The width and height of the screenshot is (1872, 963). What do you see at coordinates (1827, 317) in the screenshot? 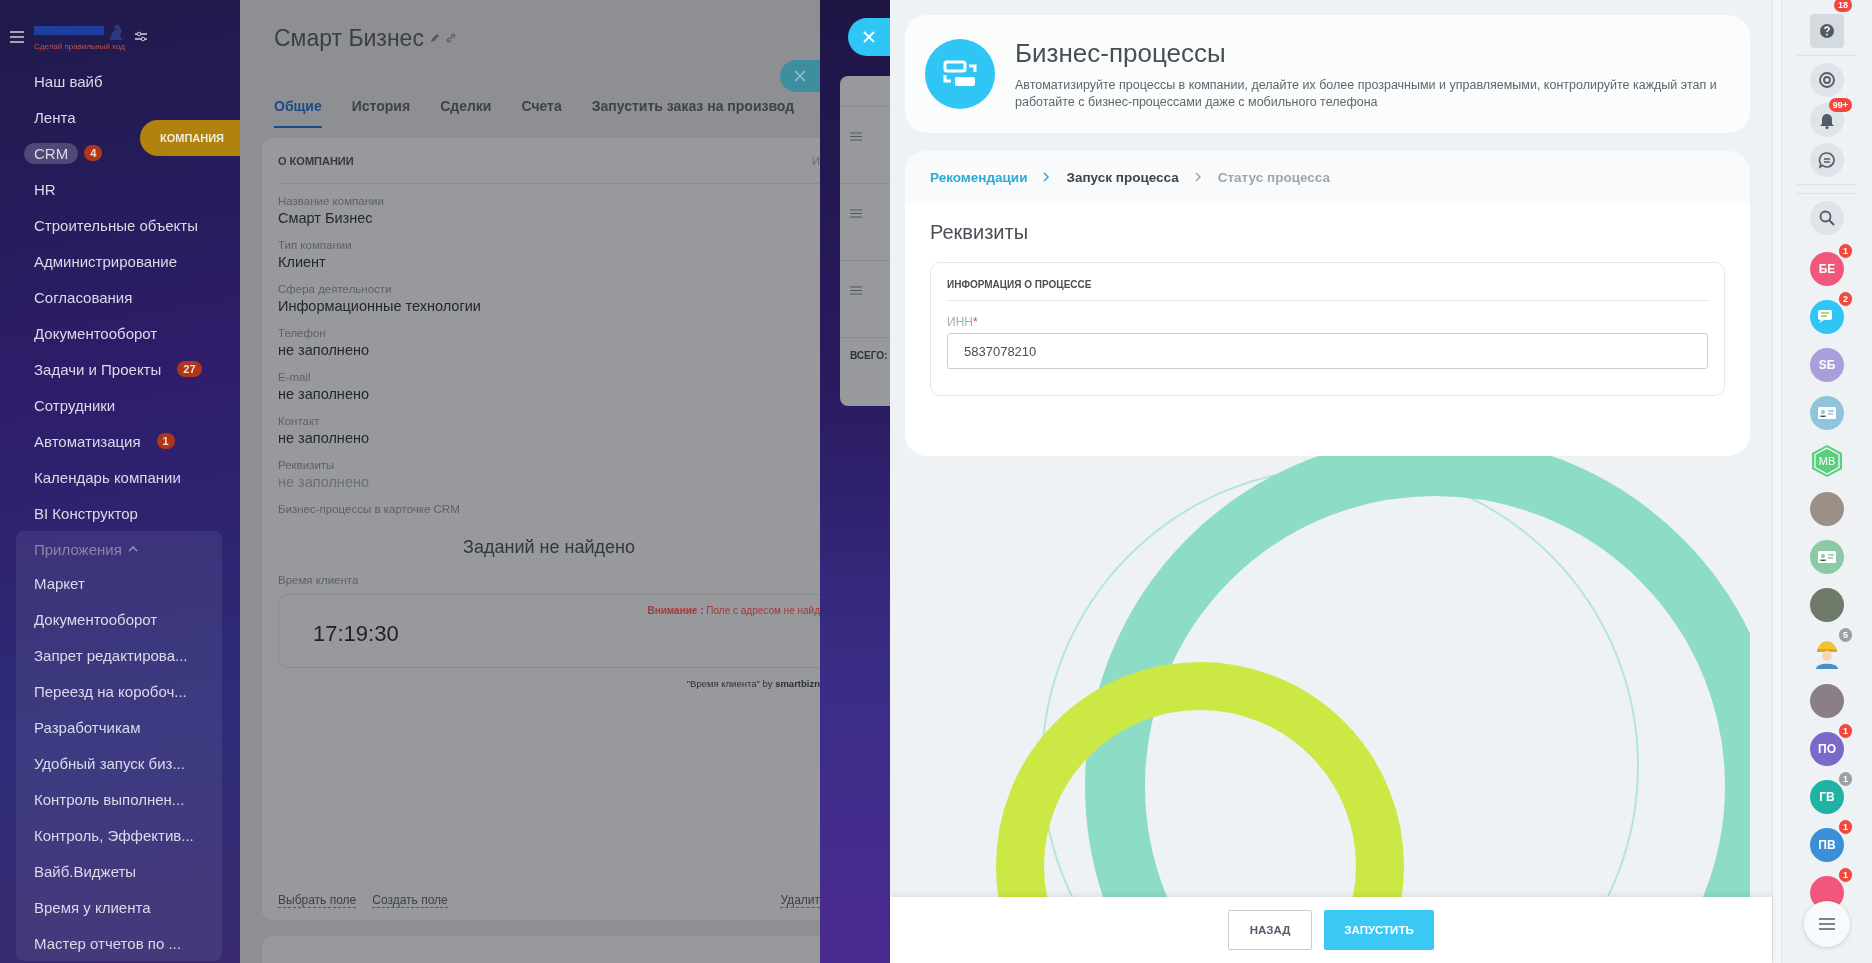
I see `group-chat-avatar` at bounding box center [1827, 317].